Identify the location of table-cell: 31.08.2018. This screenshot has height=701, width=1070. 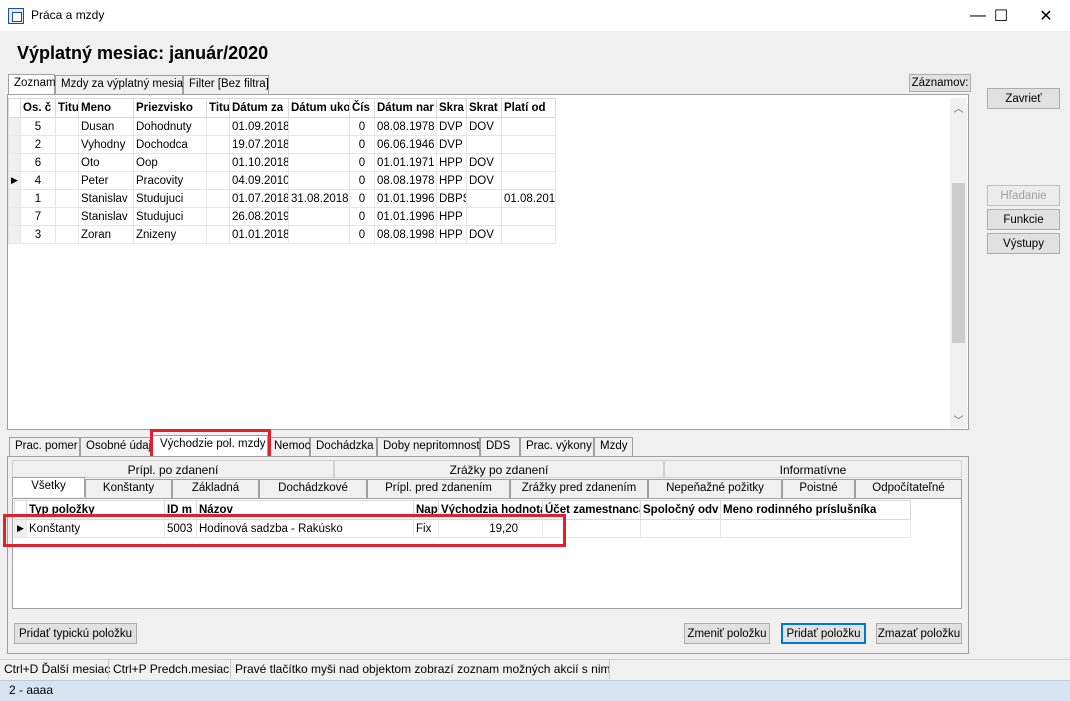
(319, 198).